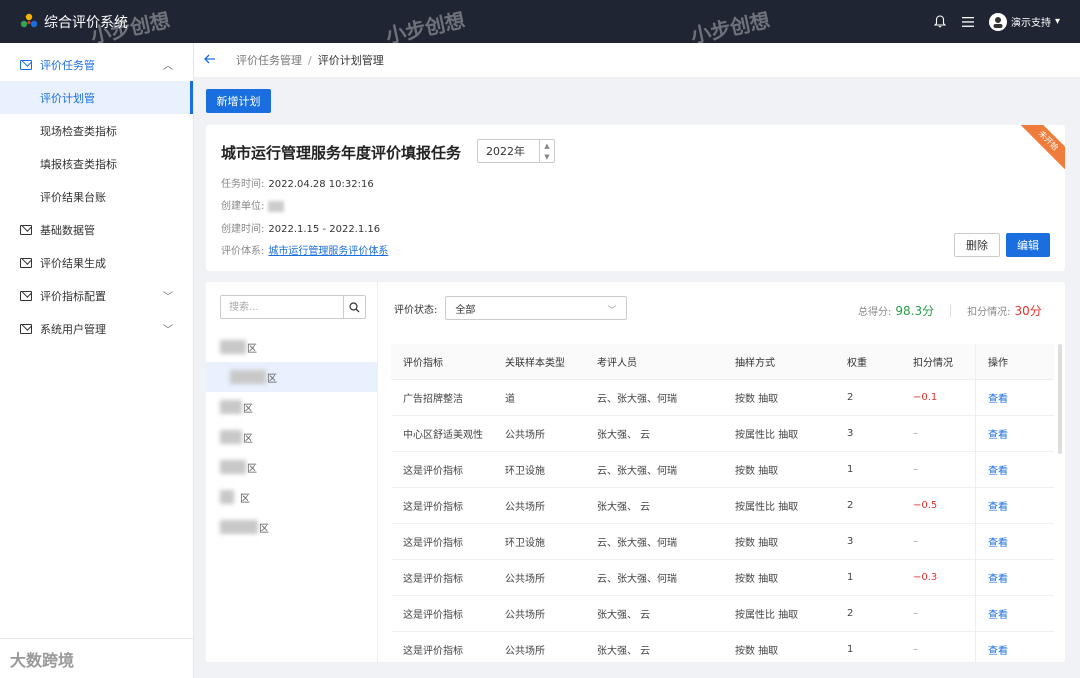 The width and height of the screenshot is (1080, 678). What do you see at coordinates (1028, 245) in the screenshot?
I see `edit-button: 编辑` at bounding box center [1028, 245].